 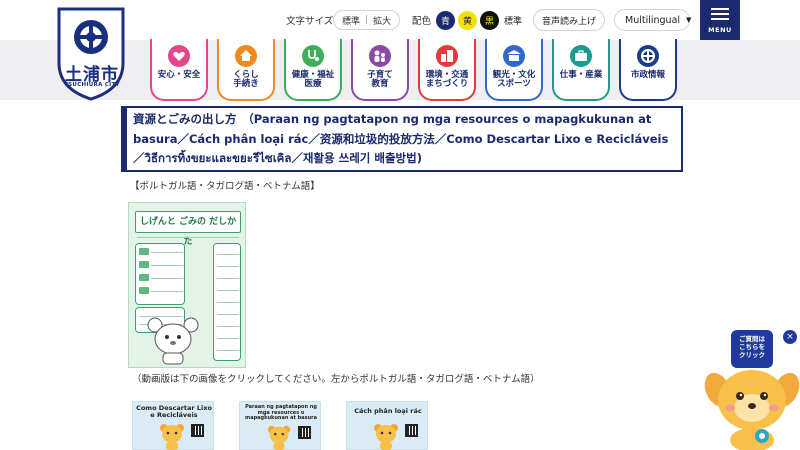 I want to click on color-blue-button: 青, so click(x=446, y=20).